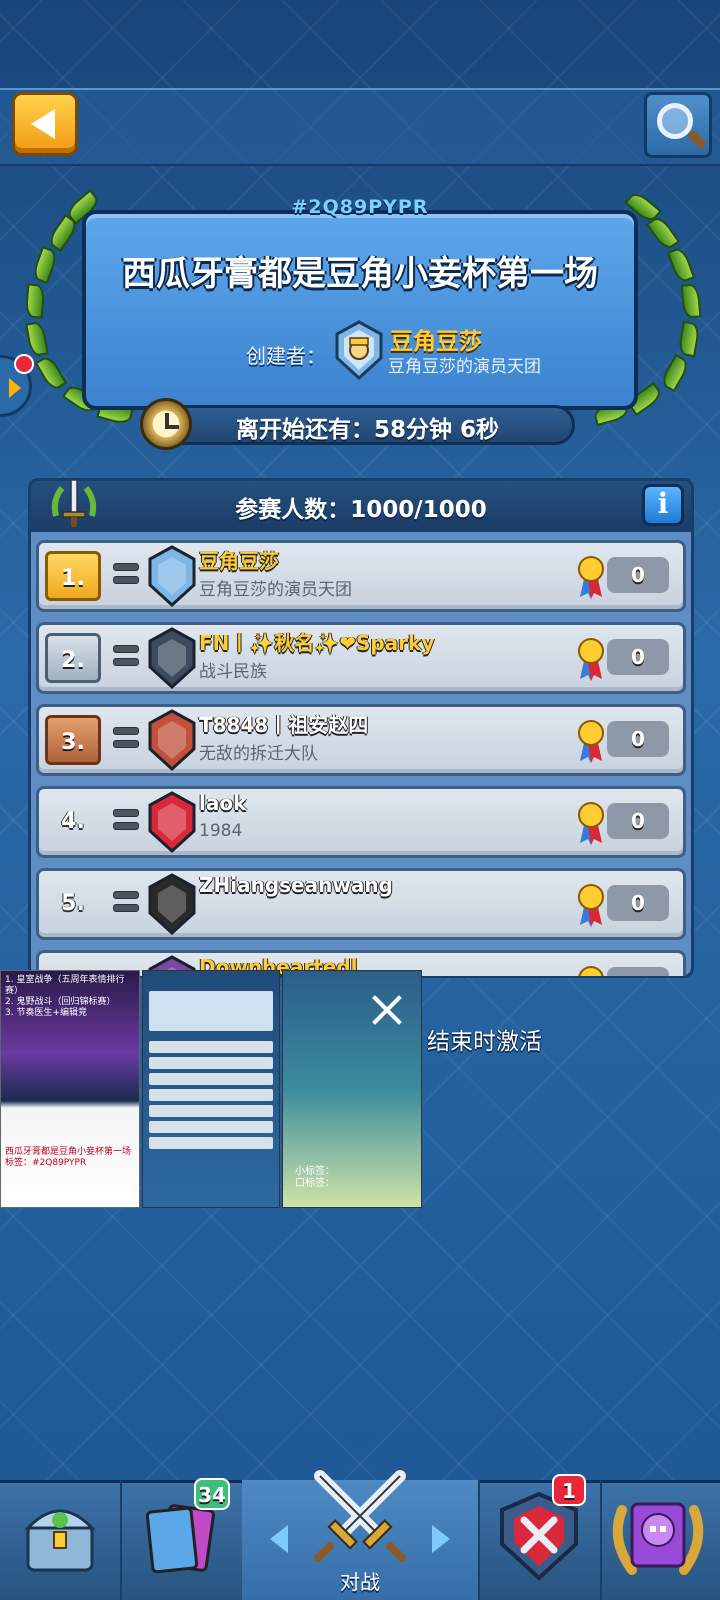  I want to click on leaderboard-row: 5. ZHiangseanwang 0, so click(361, 904).